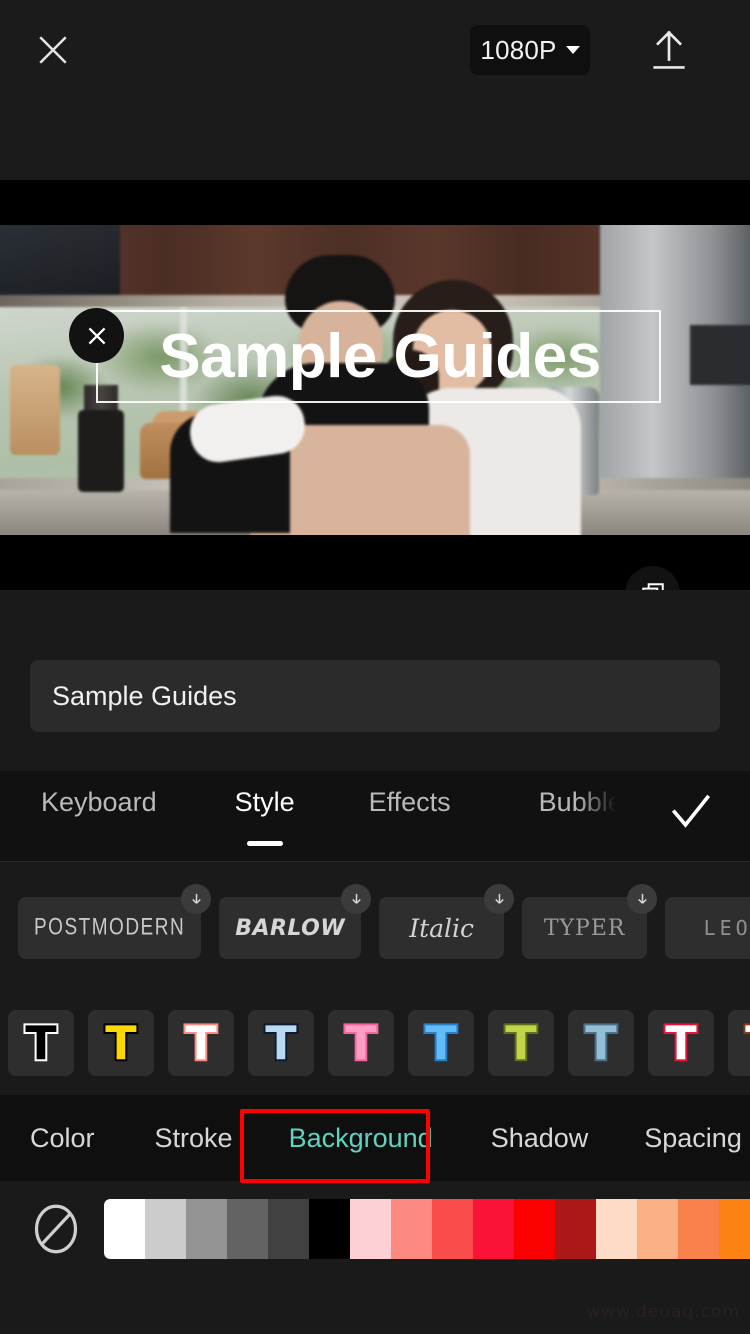 This screenshot has height=1334, width=750. I want to click on text-style-preset-8: T, so click(681, 1043).